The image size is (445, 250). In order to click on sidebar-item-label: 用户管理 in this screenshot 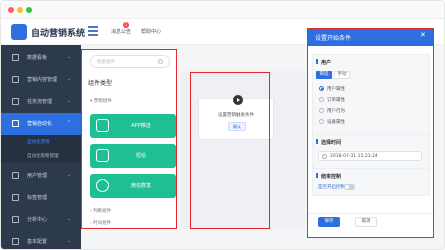, I will do `click(37, 176)`.